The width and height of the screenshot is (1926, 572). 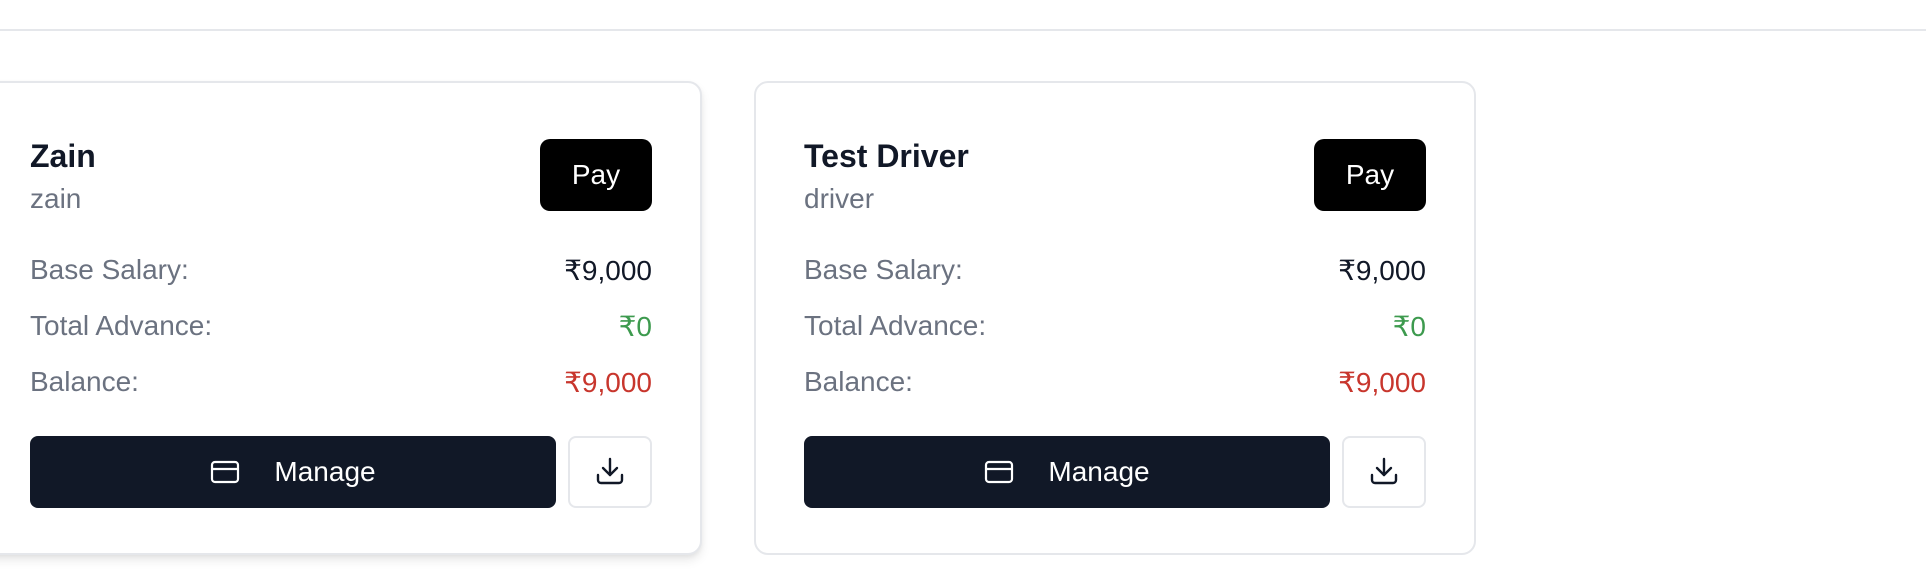 I want to click on employee-username: driver, so click(x=839, y=198).